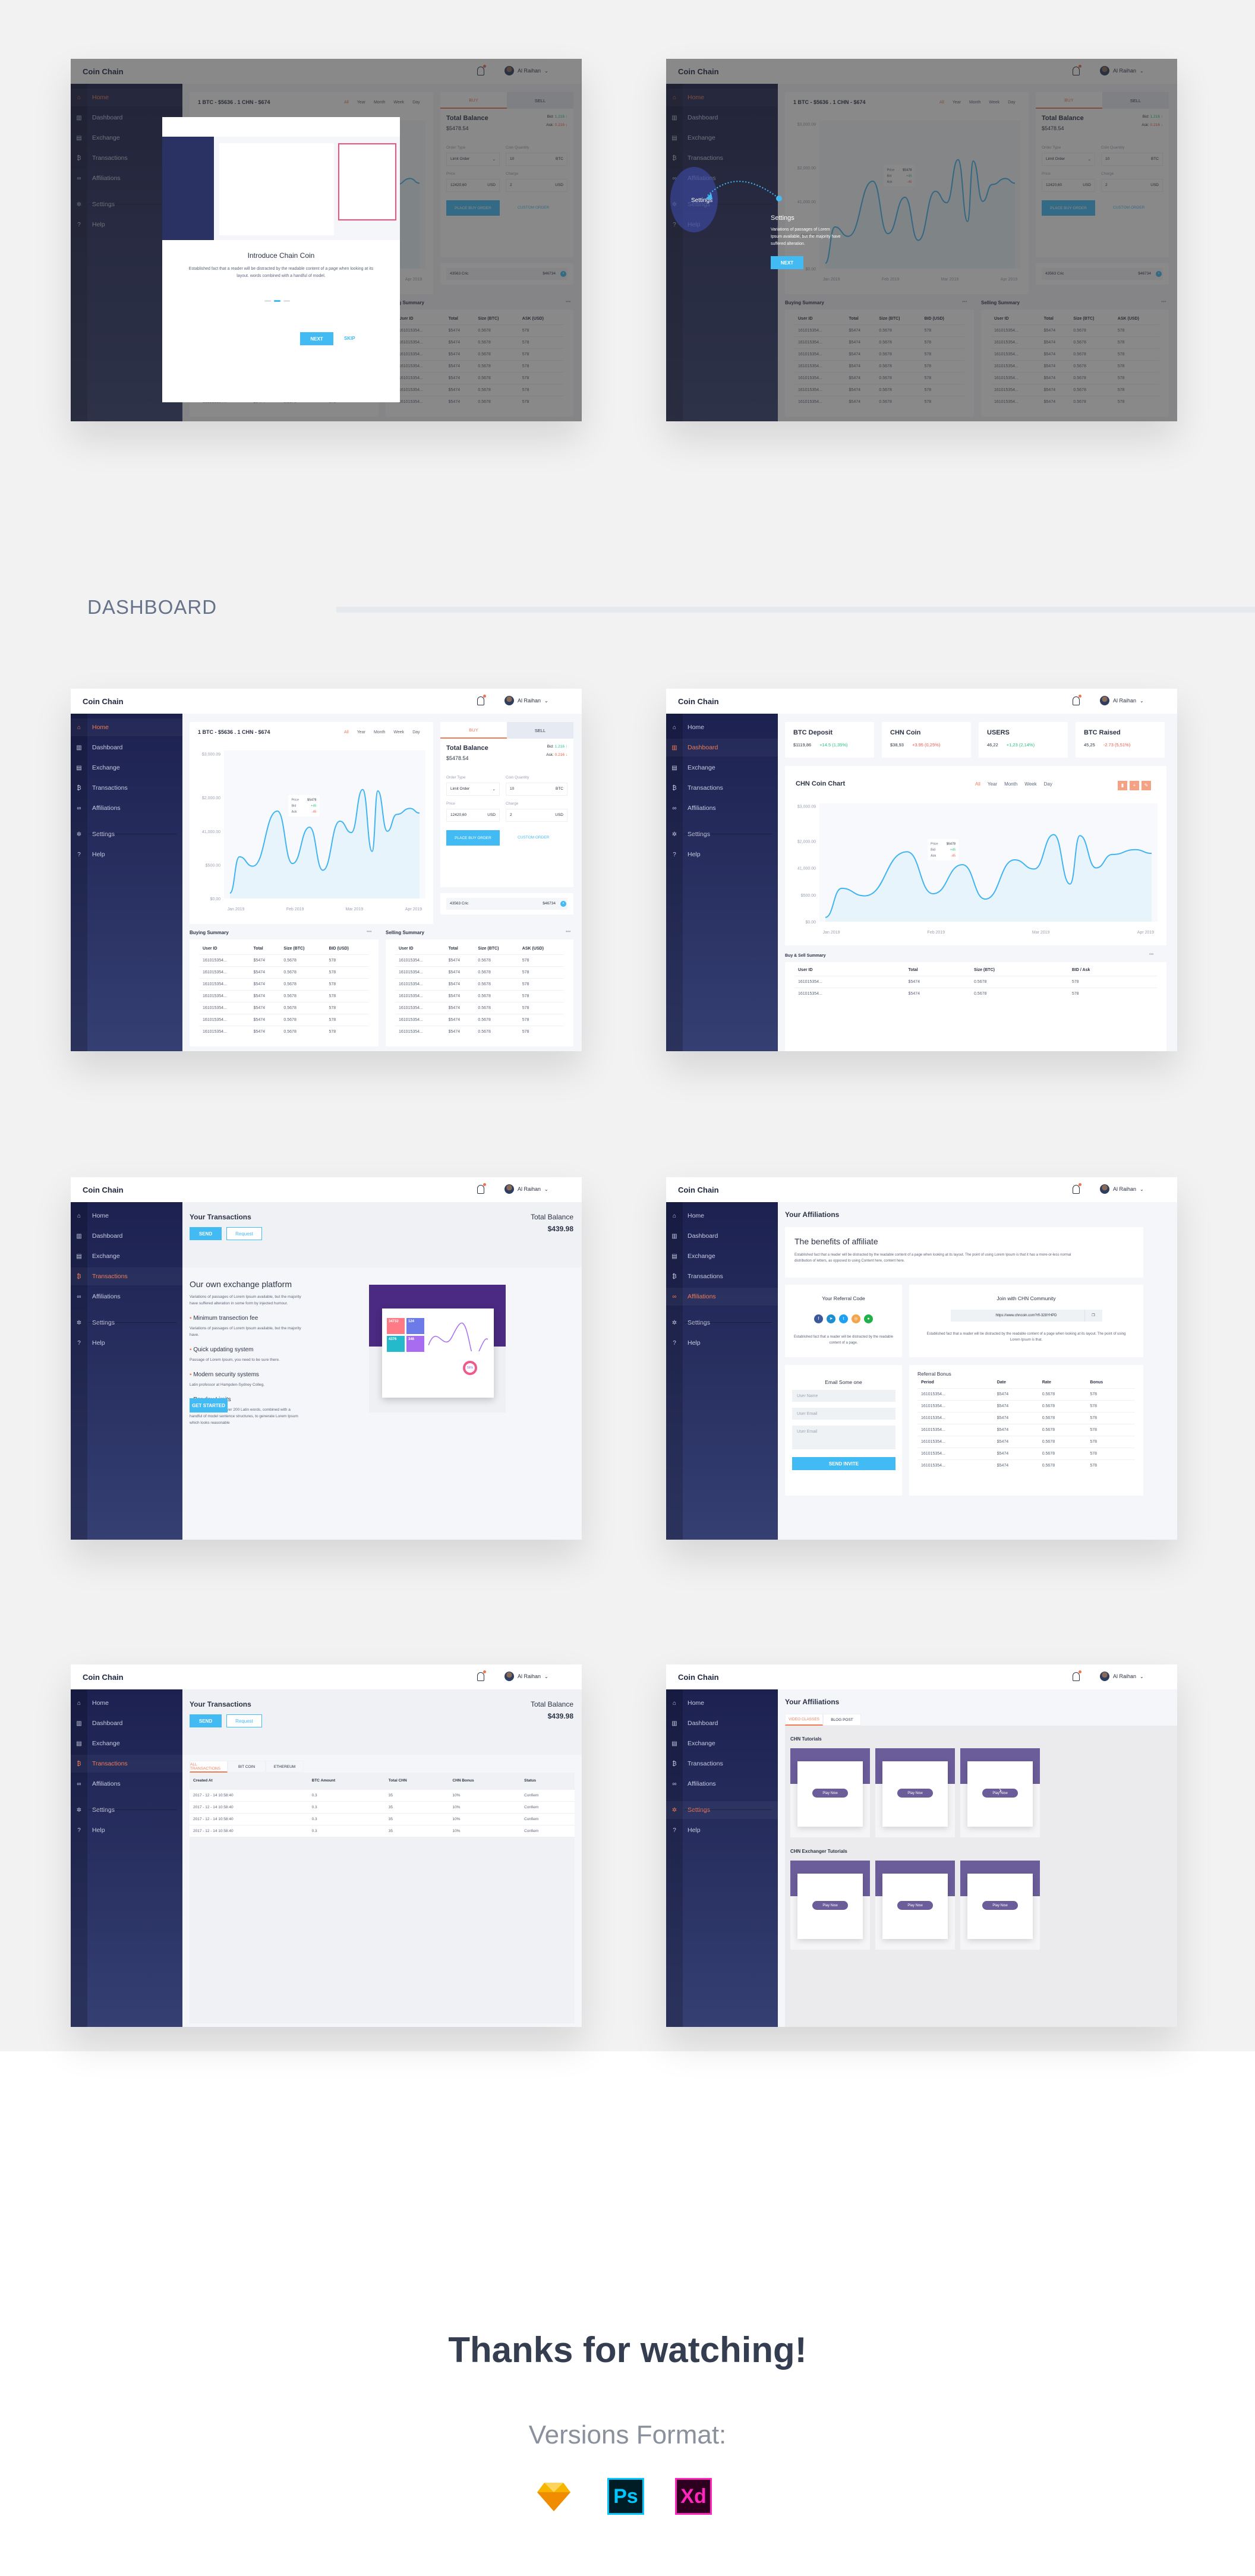 The width and height of the screenshot is (1255, 2576). What do you see at coordinates (349, 339) in the screenshot?
I see `skip-button: SKIP` at bounding box center [349, 339].